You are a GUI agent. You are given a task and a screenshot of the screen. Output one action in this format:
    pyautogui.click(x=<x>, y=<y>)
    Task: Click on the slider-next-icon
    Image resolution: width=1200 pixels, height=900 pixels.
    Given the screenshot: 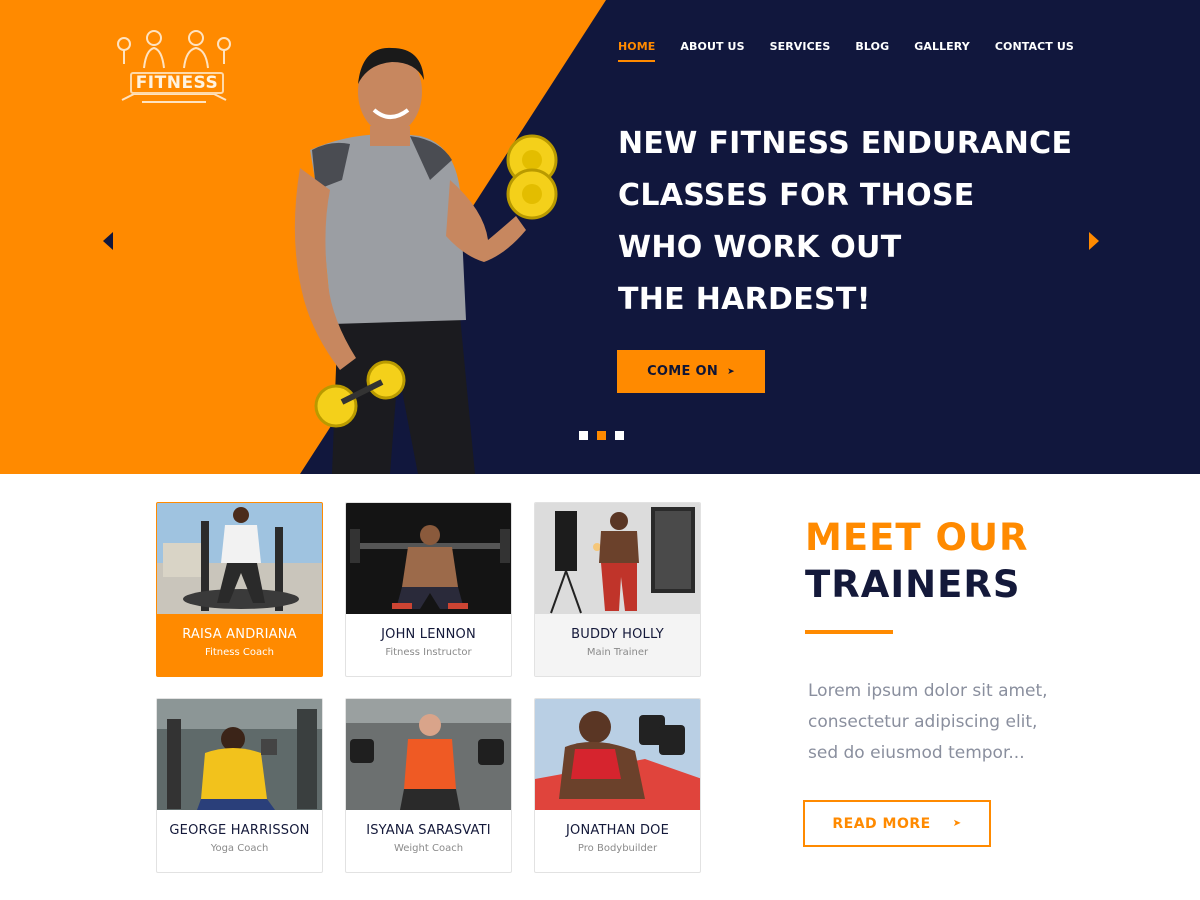 What is the action you would take?
    pyautogui.click(x=1094, y=241)
    